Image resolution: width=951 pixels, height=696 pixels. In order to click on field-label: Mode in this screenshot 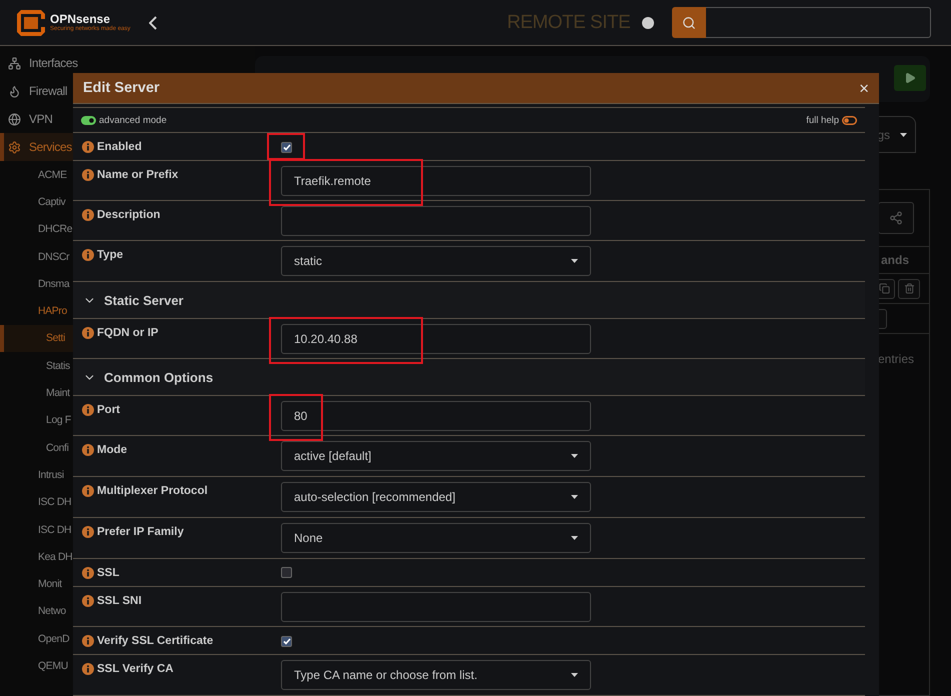, I will do `click(112, 450)`.